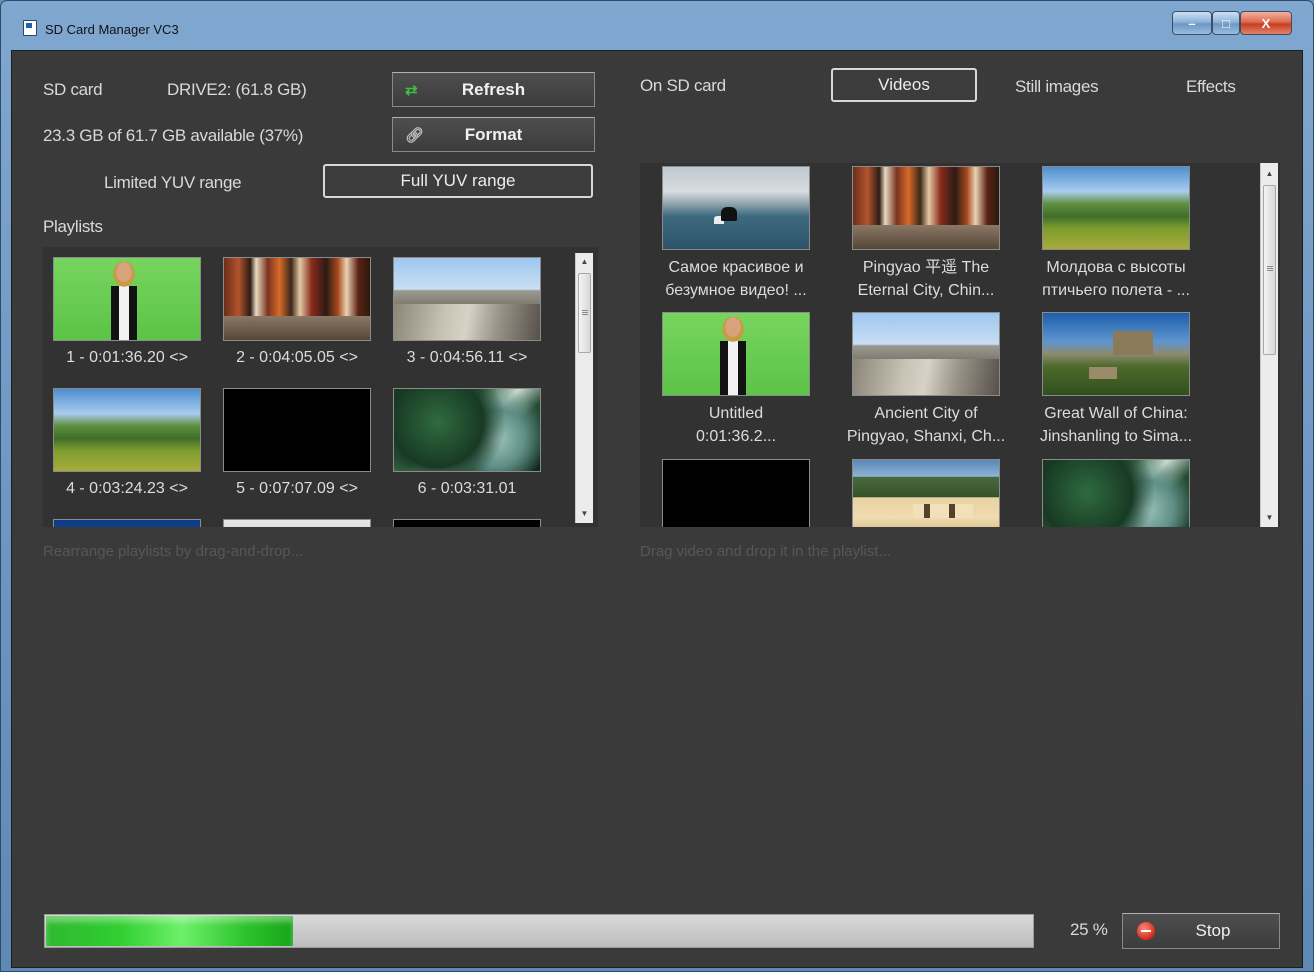 This screenshot has width=1314, height=972. Describe the element at coordinates (683, 85) in the screenshot. I see `on-sd-card-label: On SD card` at that location.